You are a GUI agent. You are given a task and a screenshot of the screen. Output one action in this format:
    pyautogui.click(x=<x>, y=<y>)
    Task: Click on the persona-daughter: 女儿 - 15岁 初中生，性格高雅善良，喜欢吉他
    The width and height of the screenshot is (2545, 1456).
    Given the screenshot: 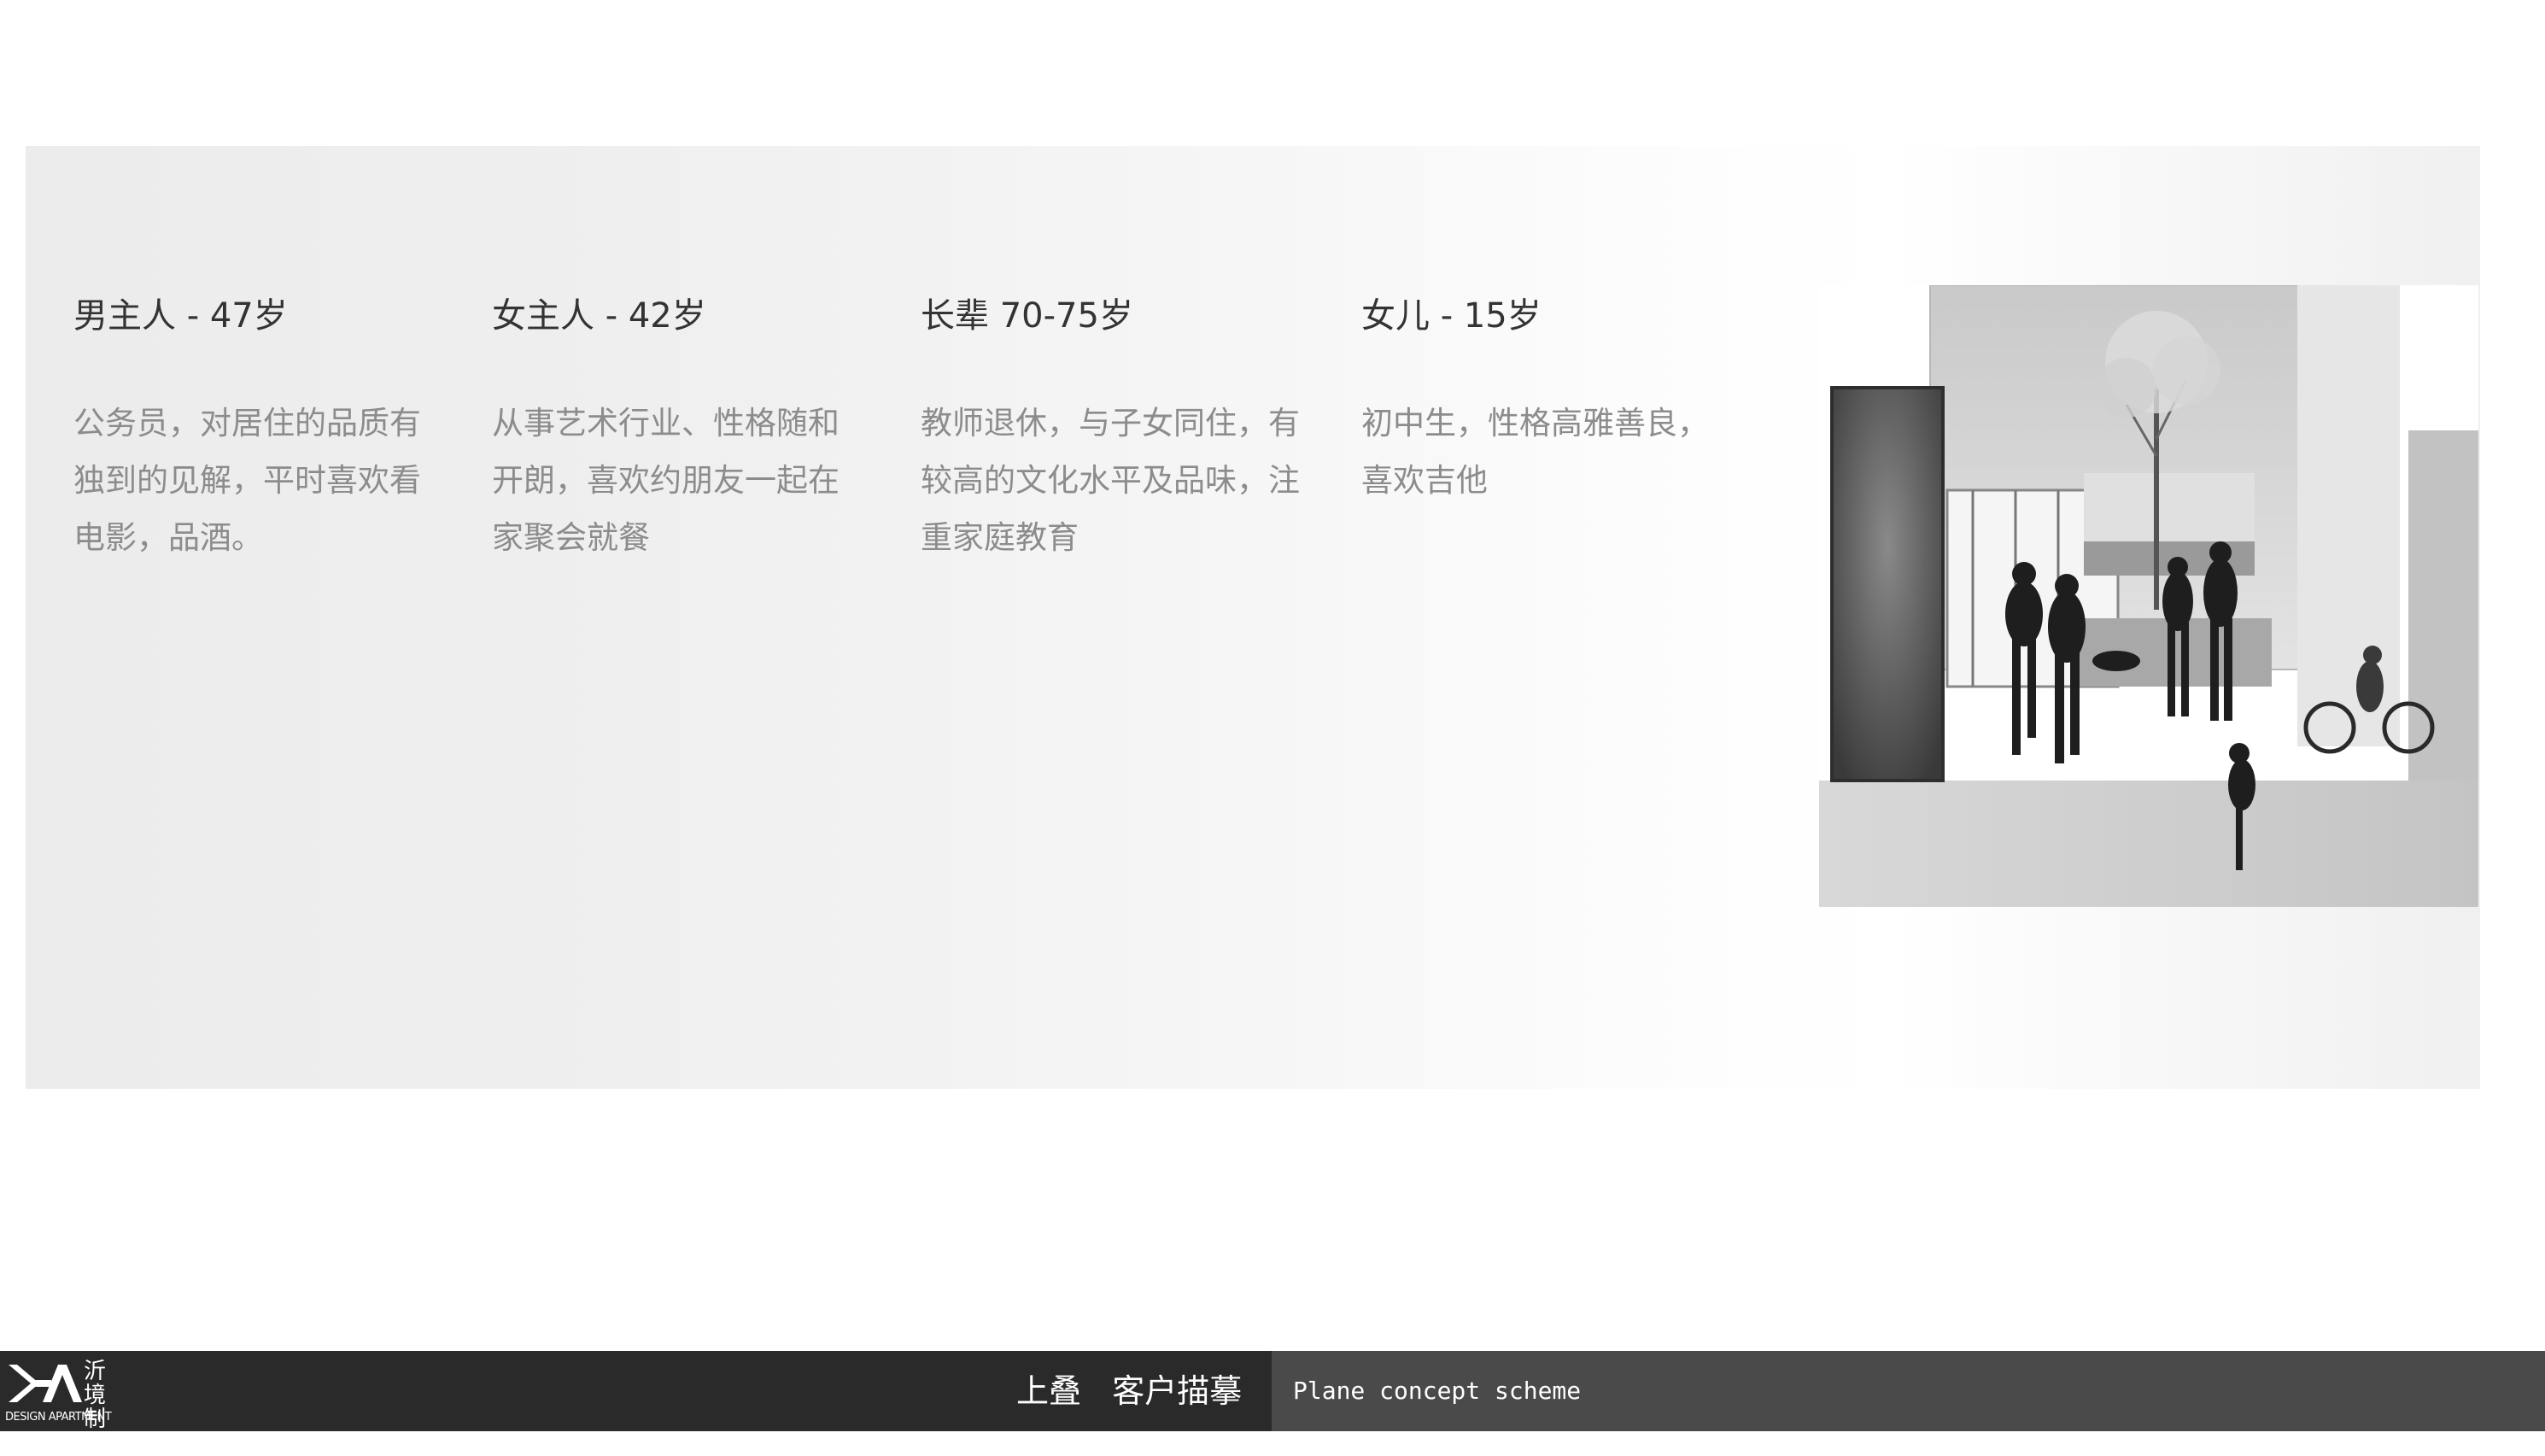 What is the action you would take?
    pyautogui.click(x=1536, y=400)
    